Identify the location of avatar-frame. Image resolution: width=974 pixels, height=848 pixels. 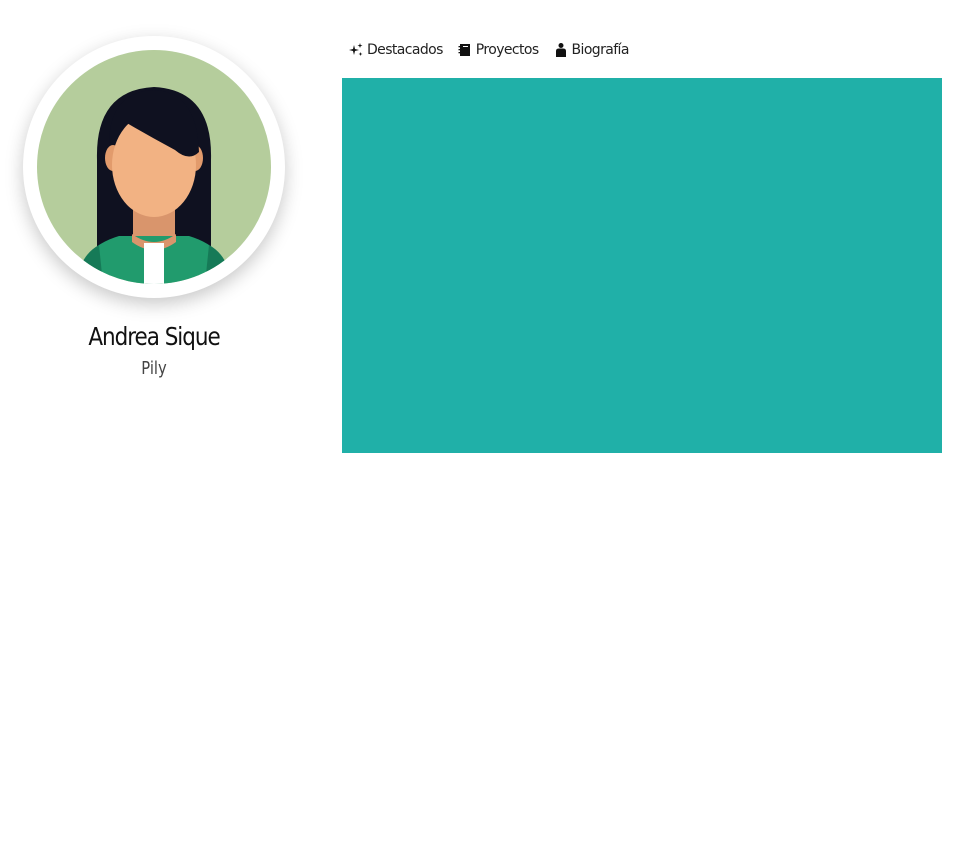
(154, 167).